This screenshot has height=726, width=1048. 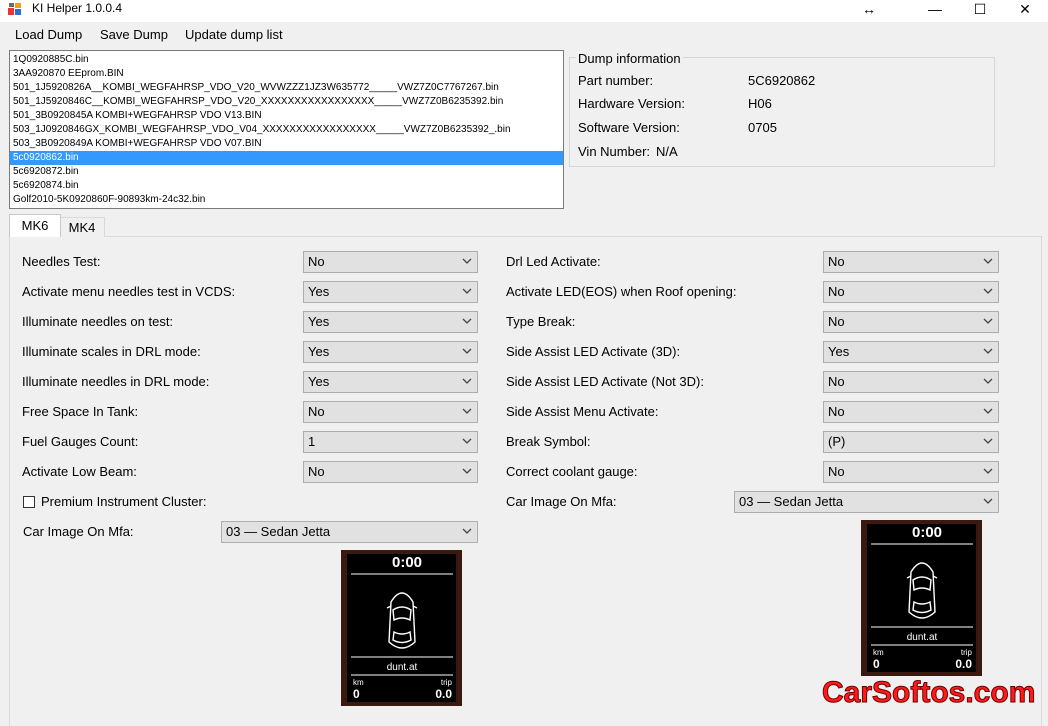 What do you see at coordinates (390, 442) in the screenshot?
I see `left-field-select: 1` at bounding box center [390, 442].